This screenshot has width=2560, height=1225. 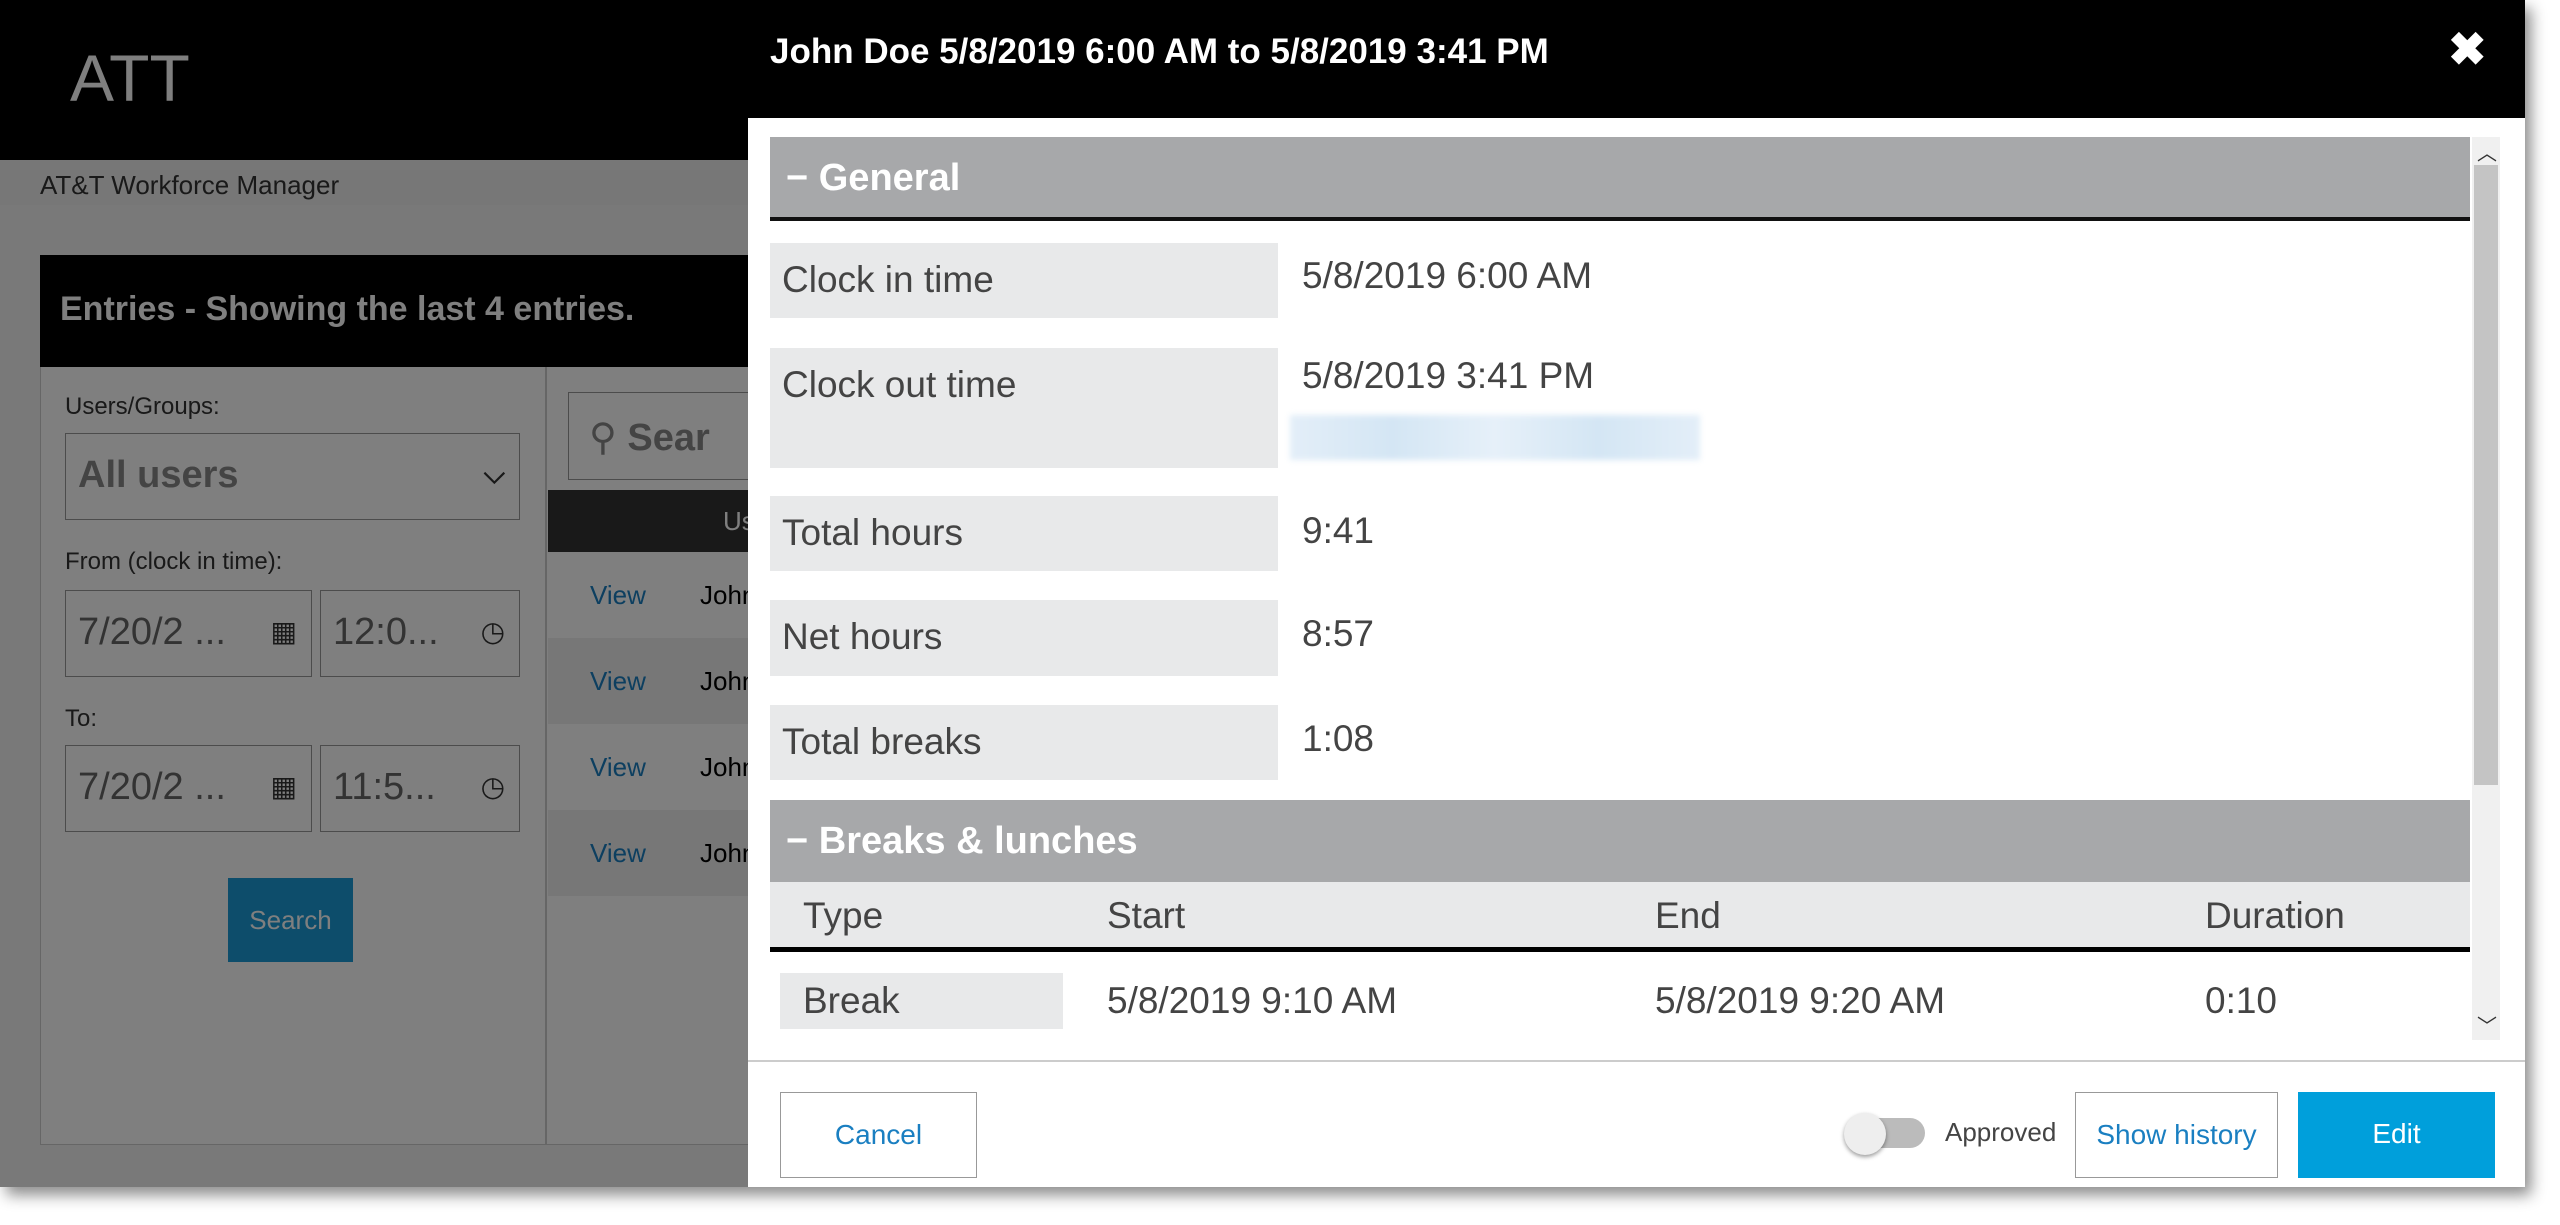 I want to click on field-label: Clock in time, so click(x=1024, y=280).